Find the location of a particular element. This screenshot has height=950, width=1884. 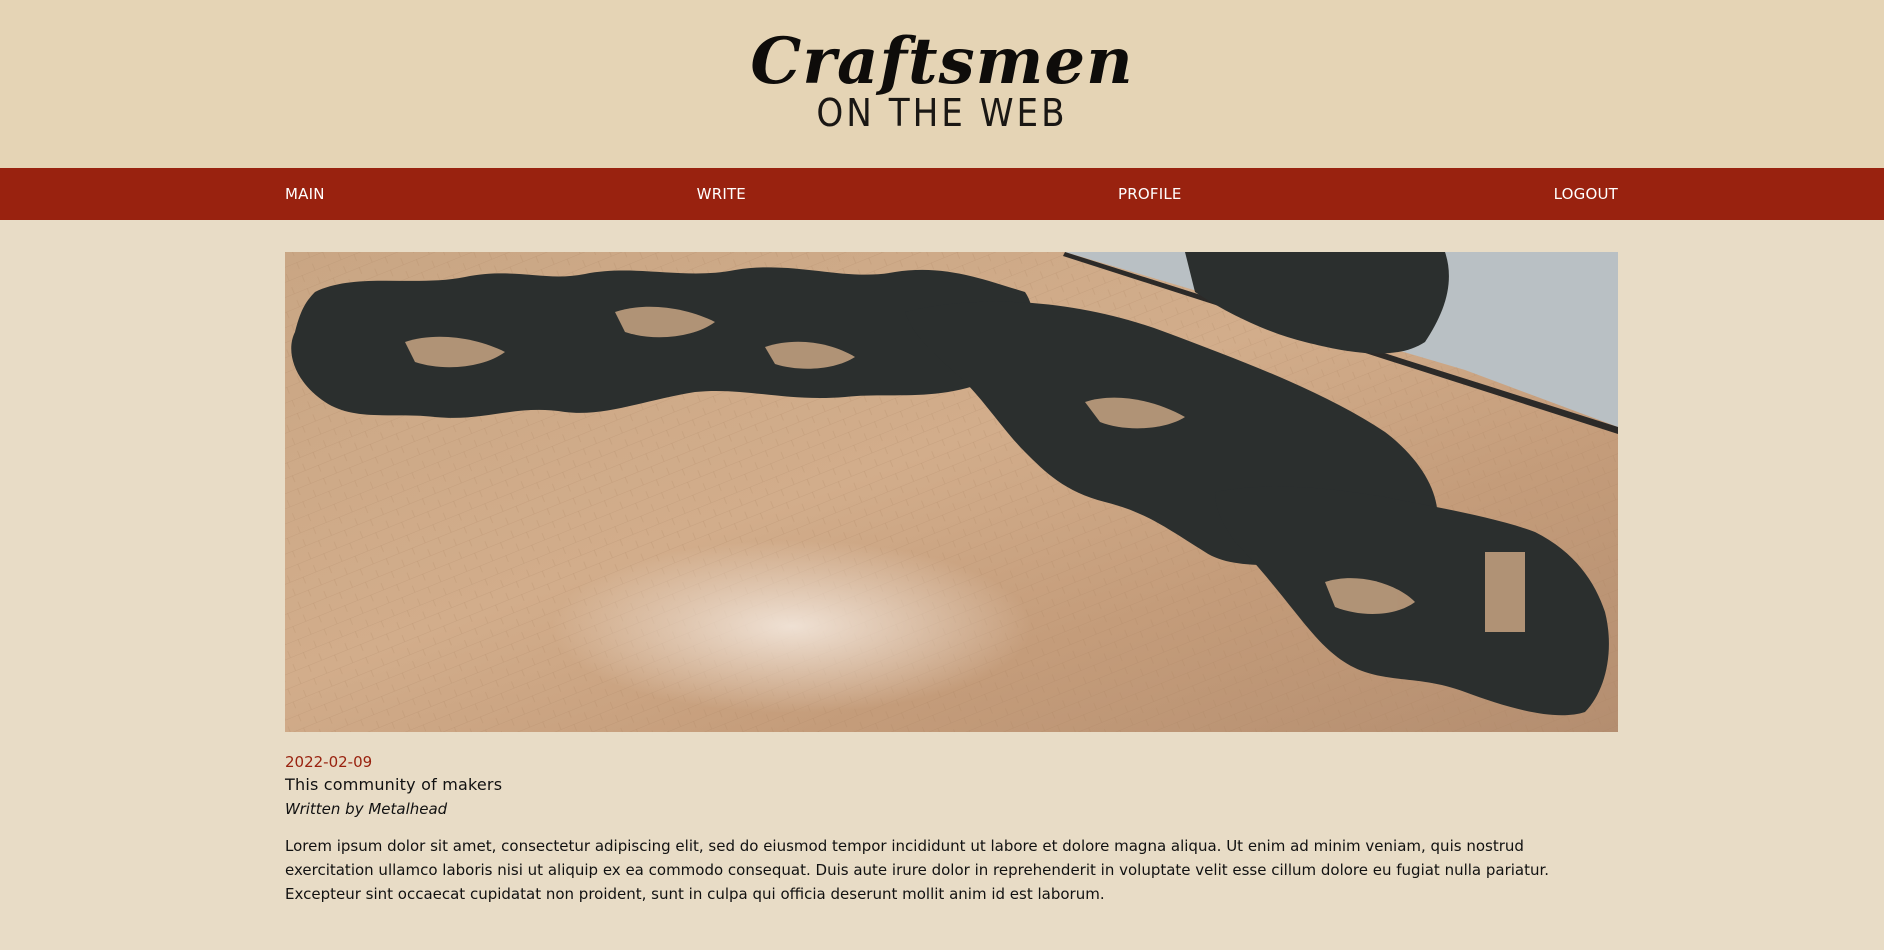

post-author: Written by Metalhead is located at coordinates (366, 809).